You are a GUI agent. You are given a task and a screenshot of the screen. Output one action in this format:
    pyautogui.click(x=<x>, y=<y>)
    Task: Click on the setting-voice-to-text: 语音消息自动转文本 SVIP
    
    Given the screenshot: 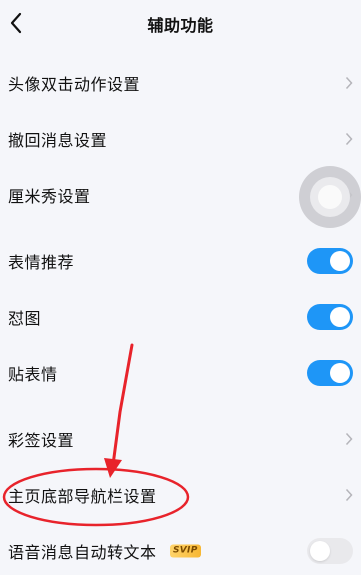 What is the action you would take?
    pyautogui.click(x=180, y=551)
    